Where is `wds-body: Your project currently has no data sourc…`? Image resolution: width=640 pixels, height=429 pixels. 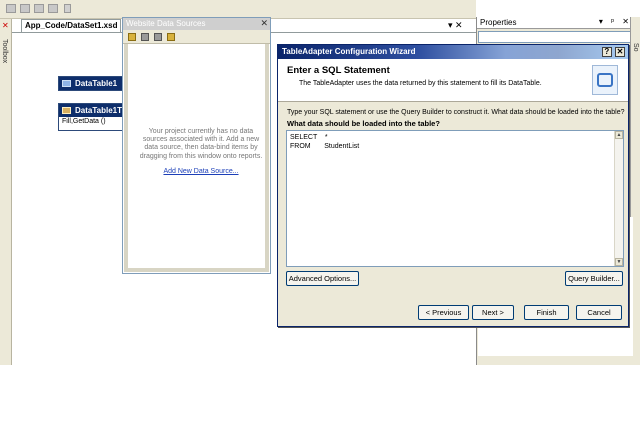 wds-body: Your project currently has no data sourc… is located at coordinates (196, 158).